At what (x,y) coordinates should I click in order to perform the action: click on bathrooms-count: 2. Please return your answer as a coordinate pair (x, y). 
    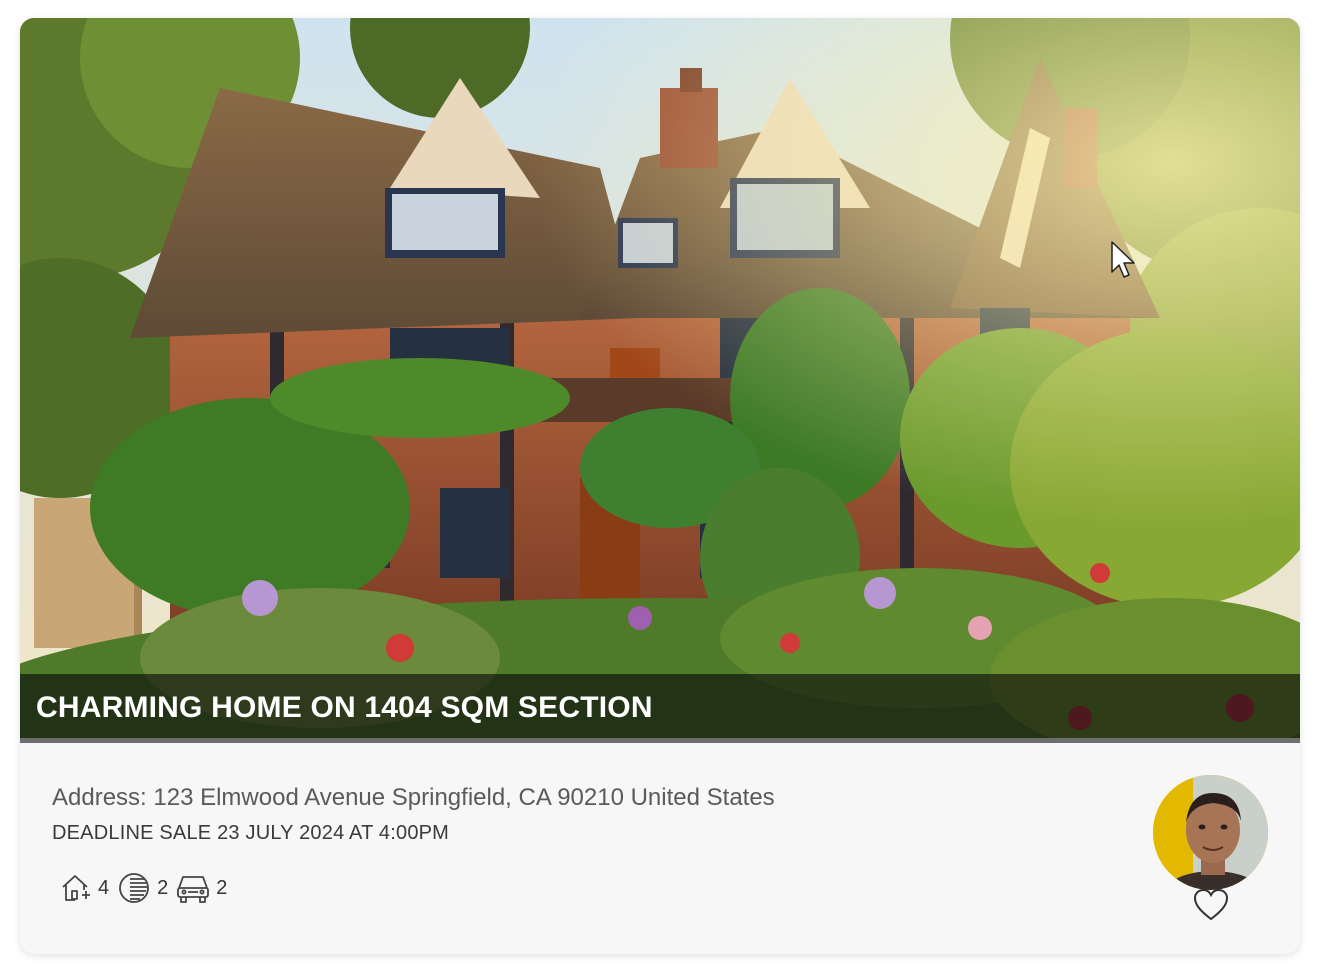
    Looking at the image, I should click on (163, 887).